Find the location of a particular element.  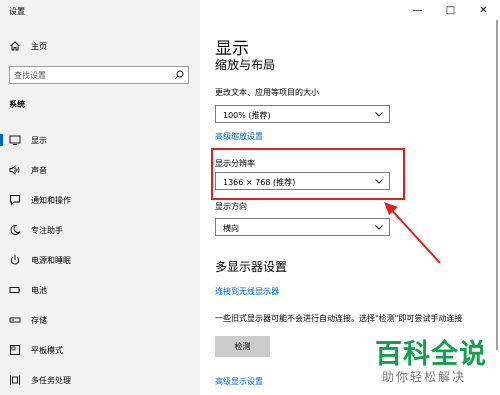

minimize-button: — is located at coordinates (417, 10).